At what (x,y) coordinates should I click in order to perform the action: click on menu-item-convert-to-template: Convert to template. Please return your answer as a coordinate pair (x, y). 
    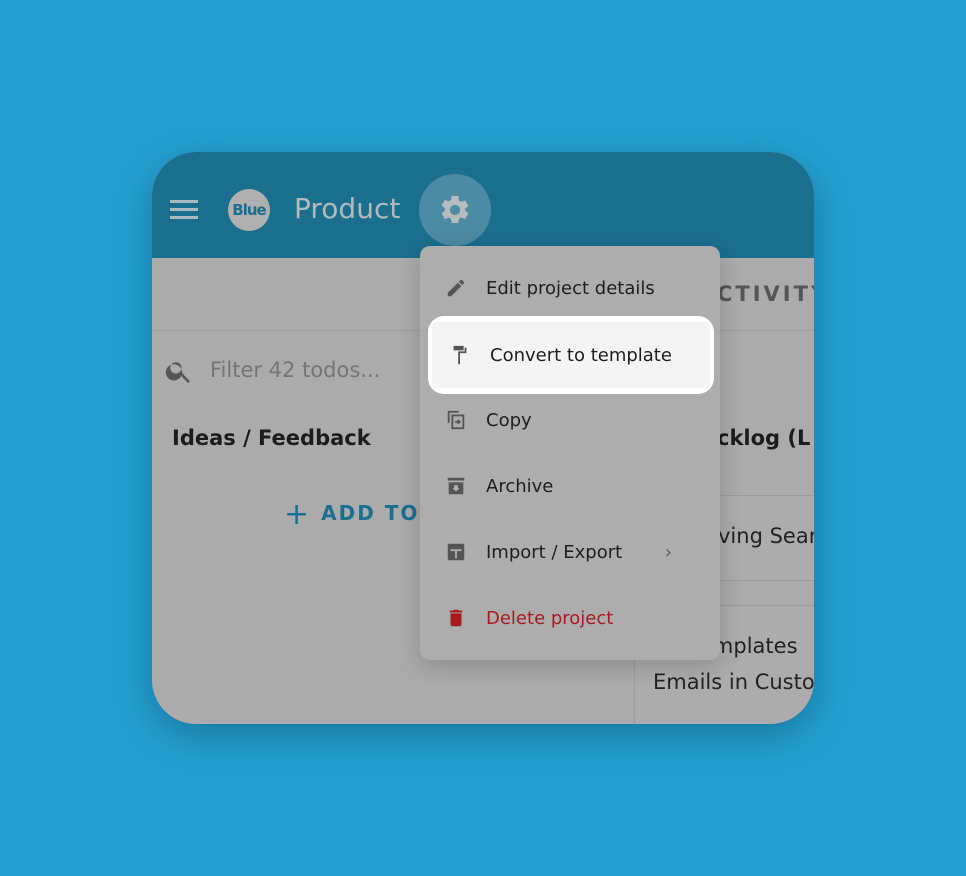
    Looking at the image, I should click on (571, 355).